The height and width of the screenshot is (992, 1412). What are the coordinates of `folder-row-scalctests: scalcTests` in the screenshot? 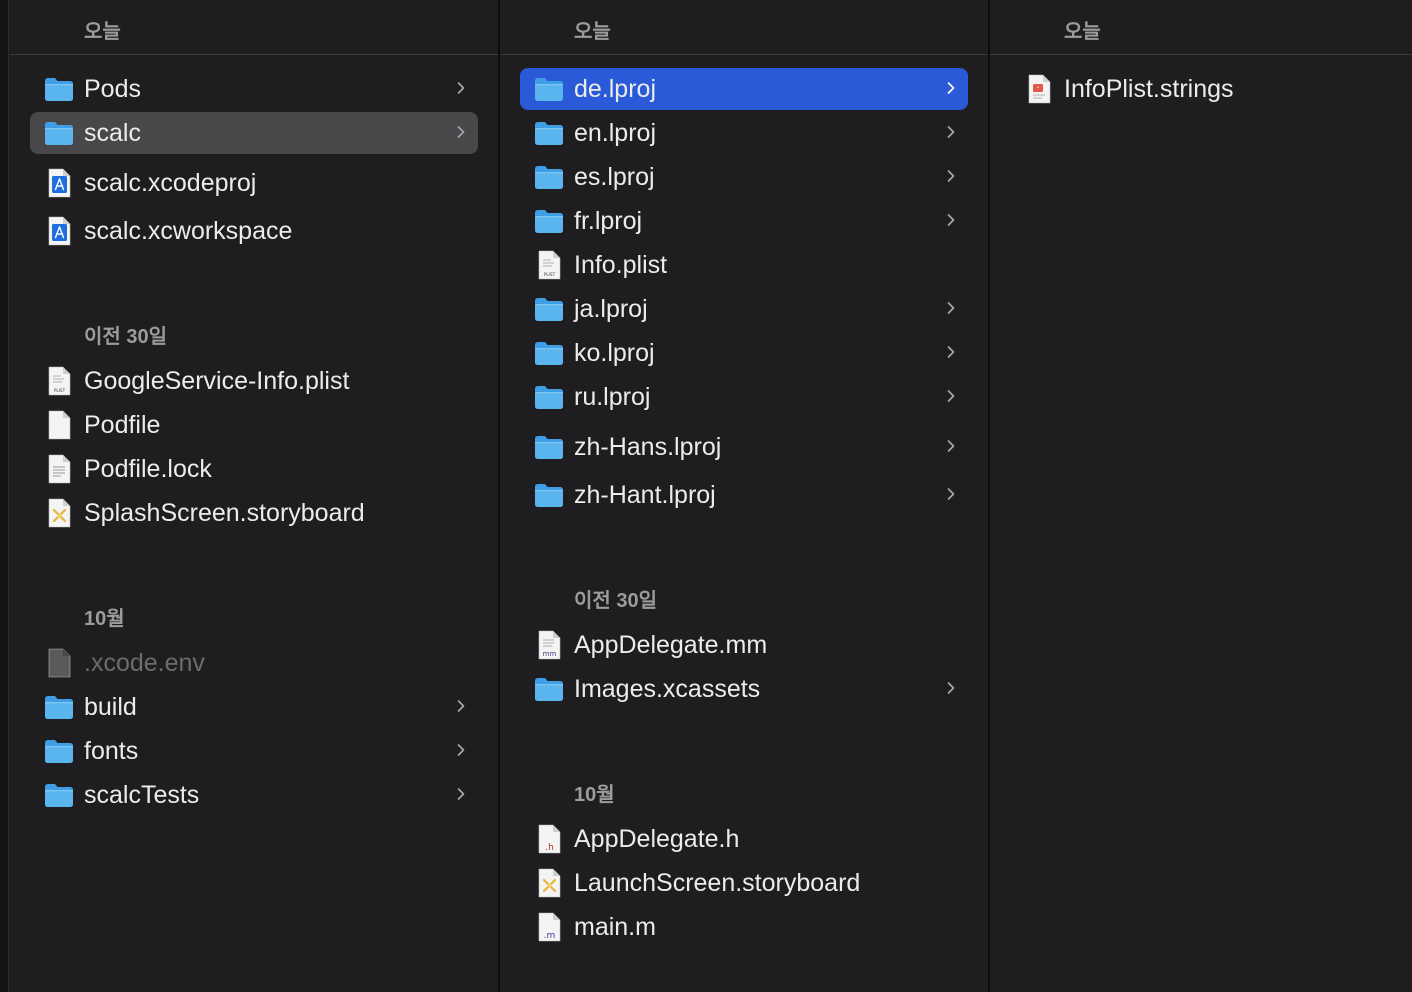 It's located at (254, 795).